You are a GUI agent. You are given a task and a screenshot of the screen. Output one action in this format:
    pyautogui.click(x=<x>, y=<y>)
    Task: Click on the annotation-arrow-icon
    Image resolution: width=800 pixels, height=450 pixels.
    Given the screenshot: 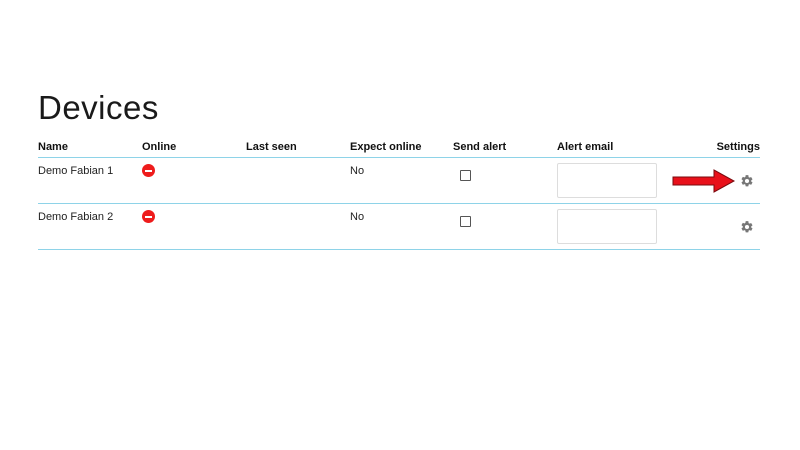 What is the action you would take?
    pyautogui.click(x=704, y=181)
    